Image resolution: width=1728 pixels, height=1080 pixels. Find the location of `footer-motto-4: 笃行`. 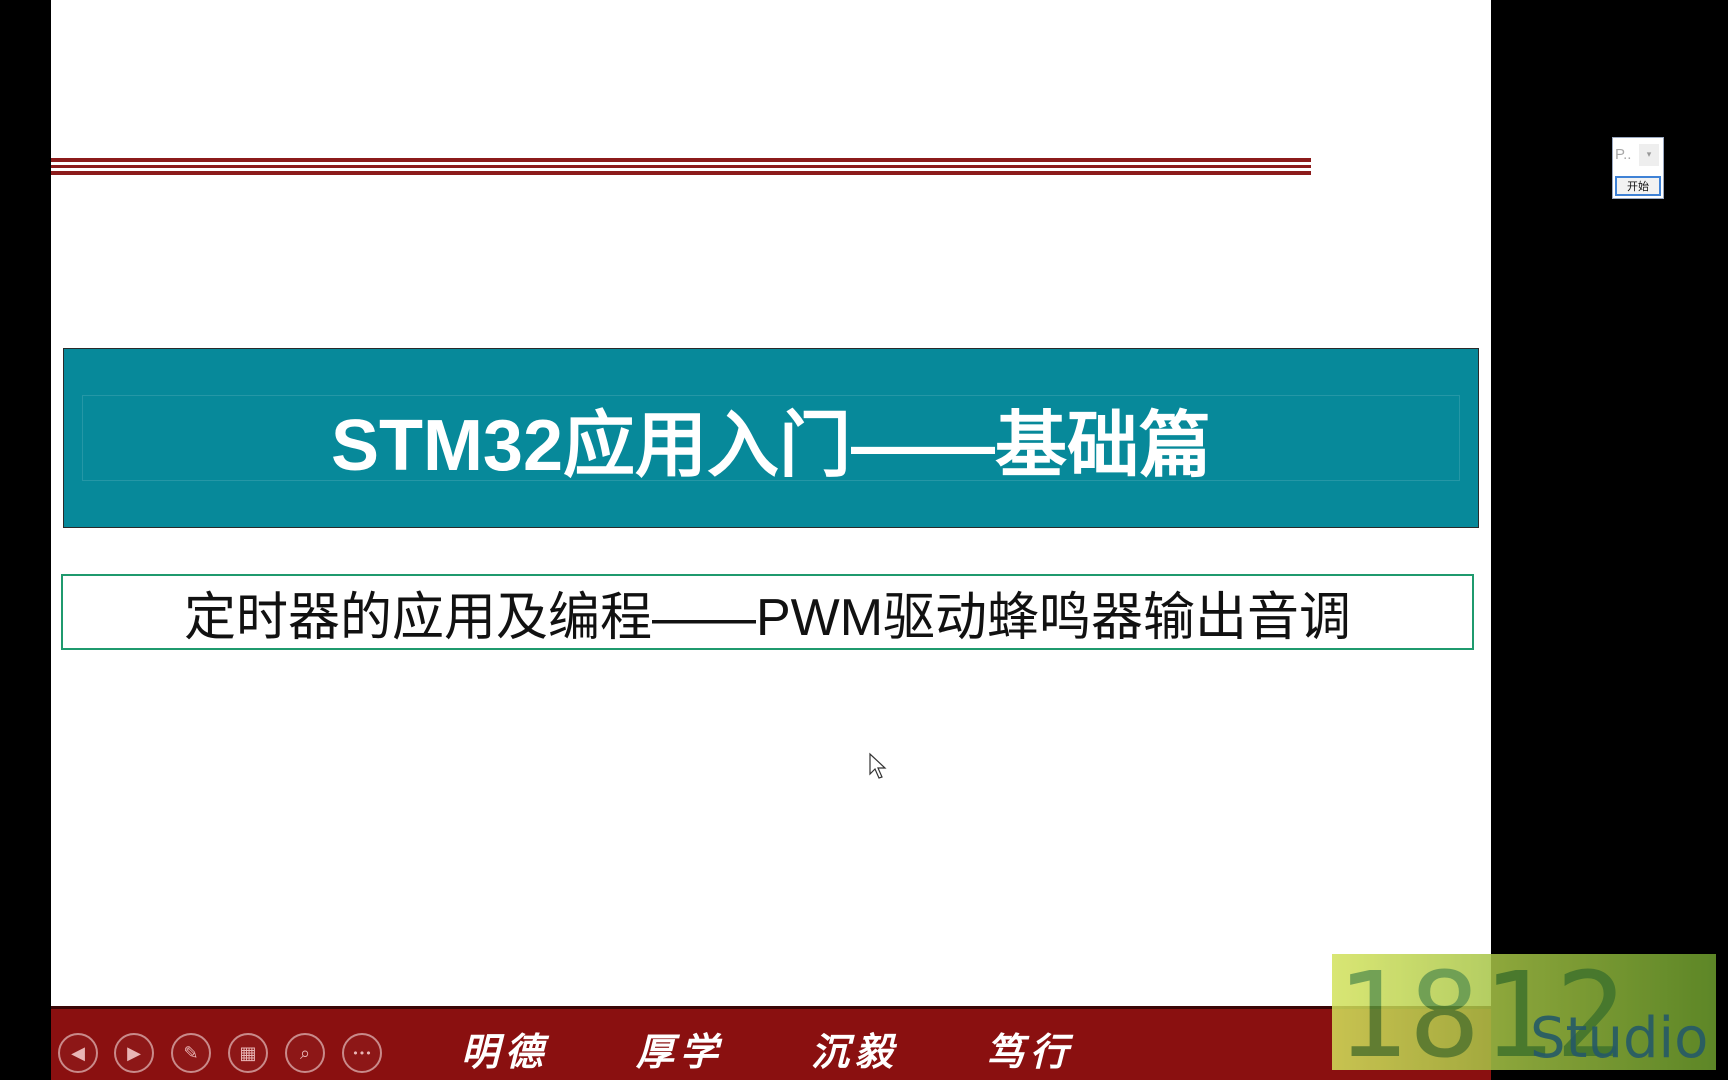

footer-motto-4: 笃行 is located at coordinates (1030, 1051).